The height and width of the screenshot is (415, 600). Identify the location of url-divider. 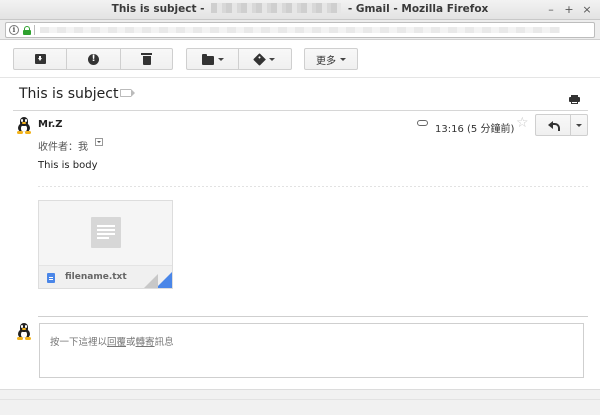
(34, 30).